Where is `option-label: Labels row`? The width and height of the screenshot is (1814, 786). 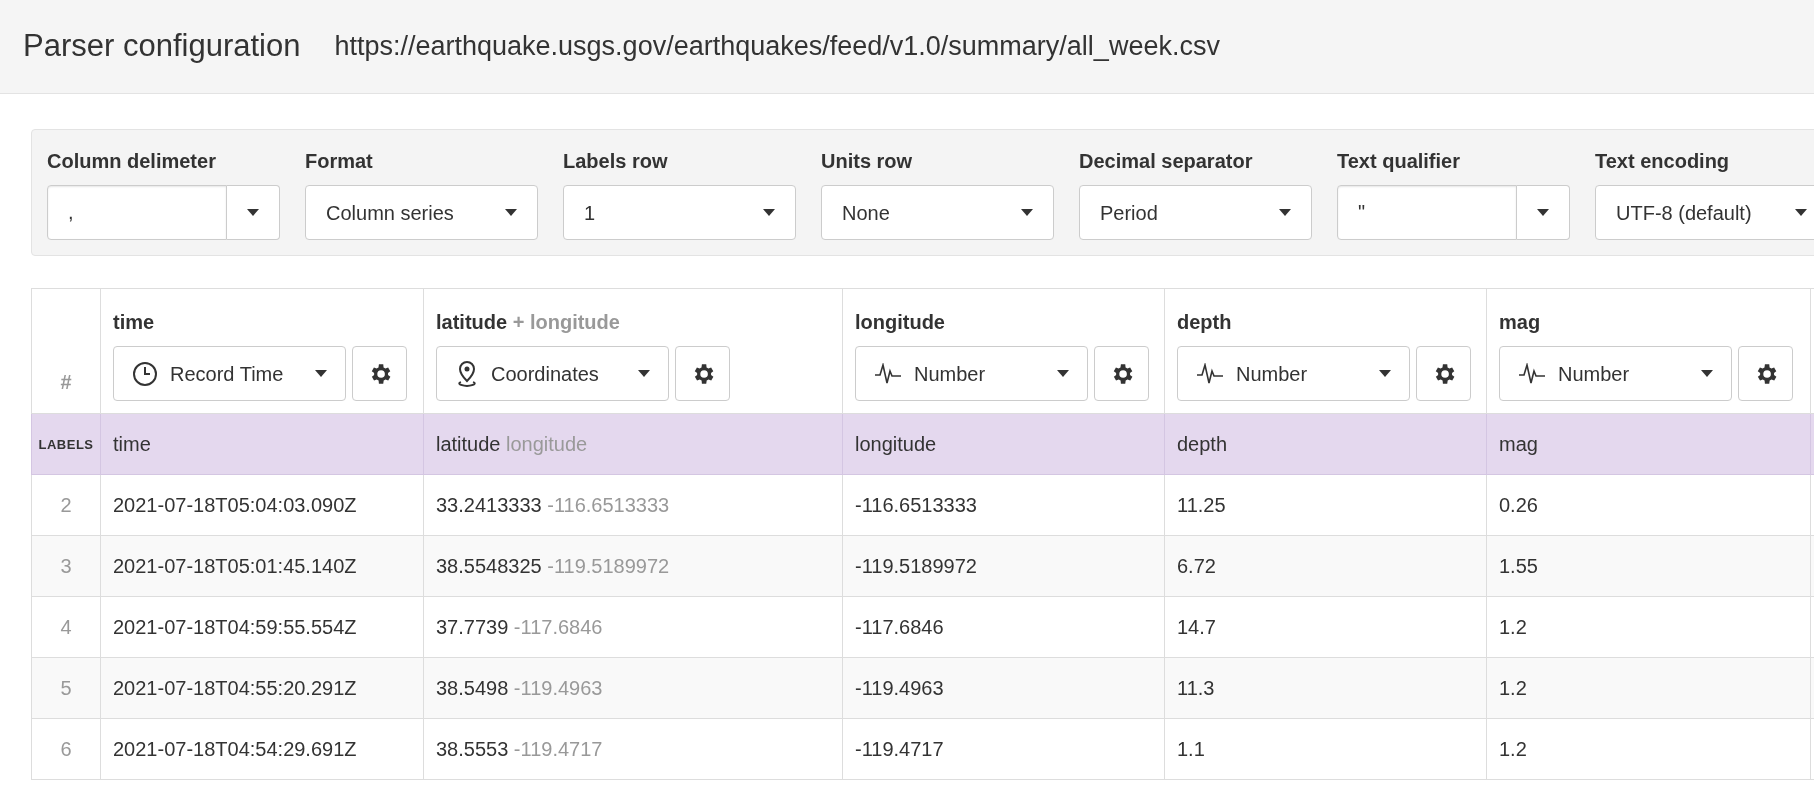
option-label: Labels row is located at coordinates (616, 161).